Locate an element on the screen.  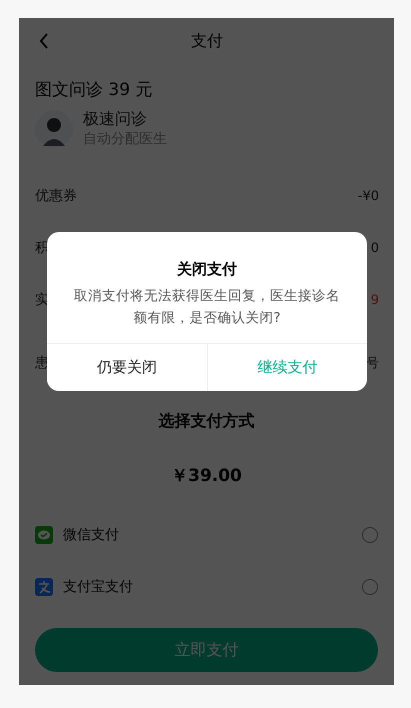
row-value: 0 is located at coordinates (374, 248).